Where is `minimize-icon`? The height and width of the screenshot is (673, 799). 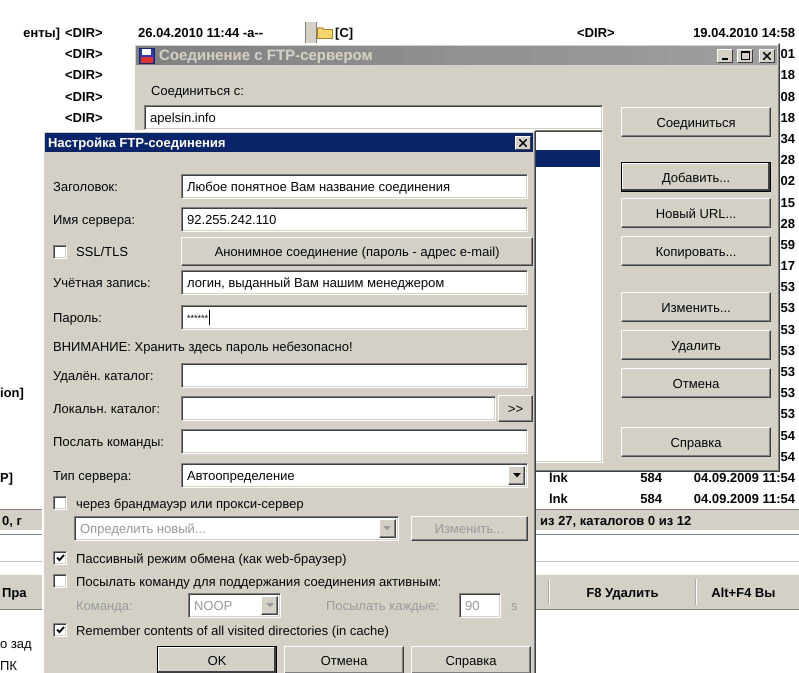
minimize-icon is located at coordinates (725, 59).